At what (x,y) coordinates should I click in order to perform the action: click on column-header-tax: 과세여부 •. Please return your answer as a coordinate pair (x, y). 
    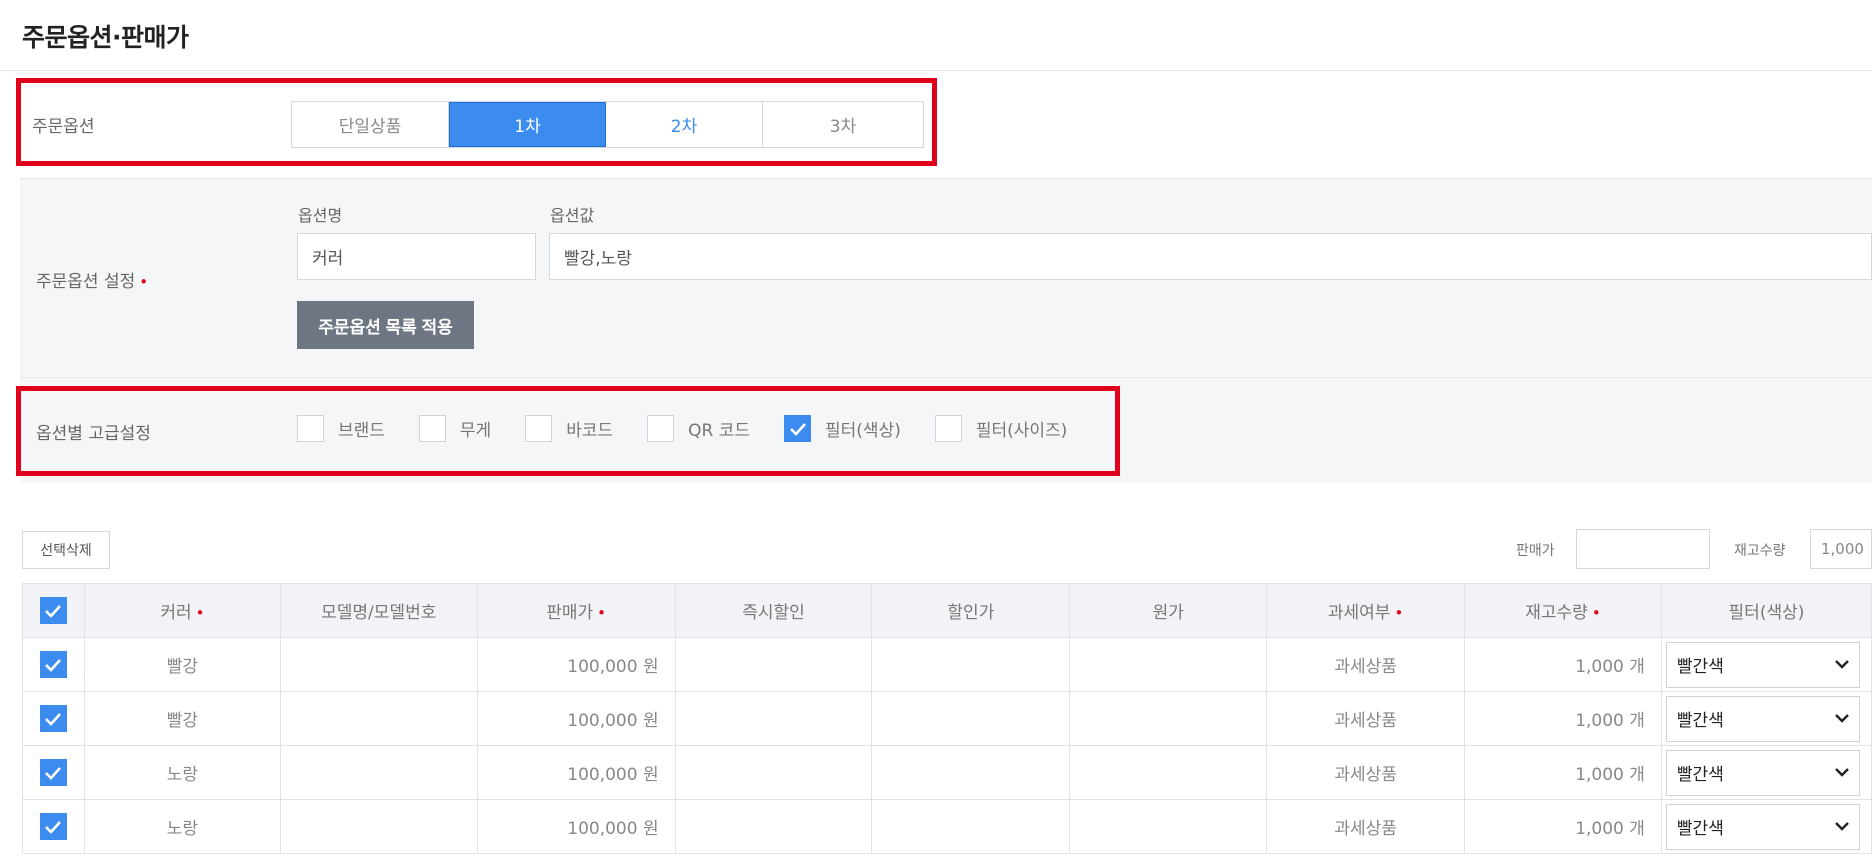
    Looking at the image, I should click on (1366, 610).